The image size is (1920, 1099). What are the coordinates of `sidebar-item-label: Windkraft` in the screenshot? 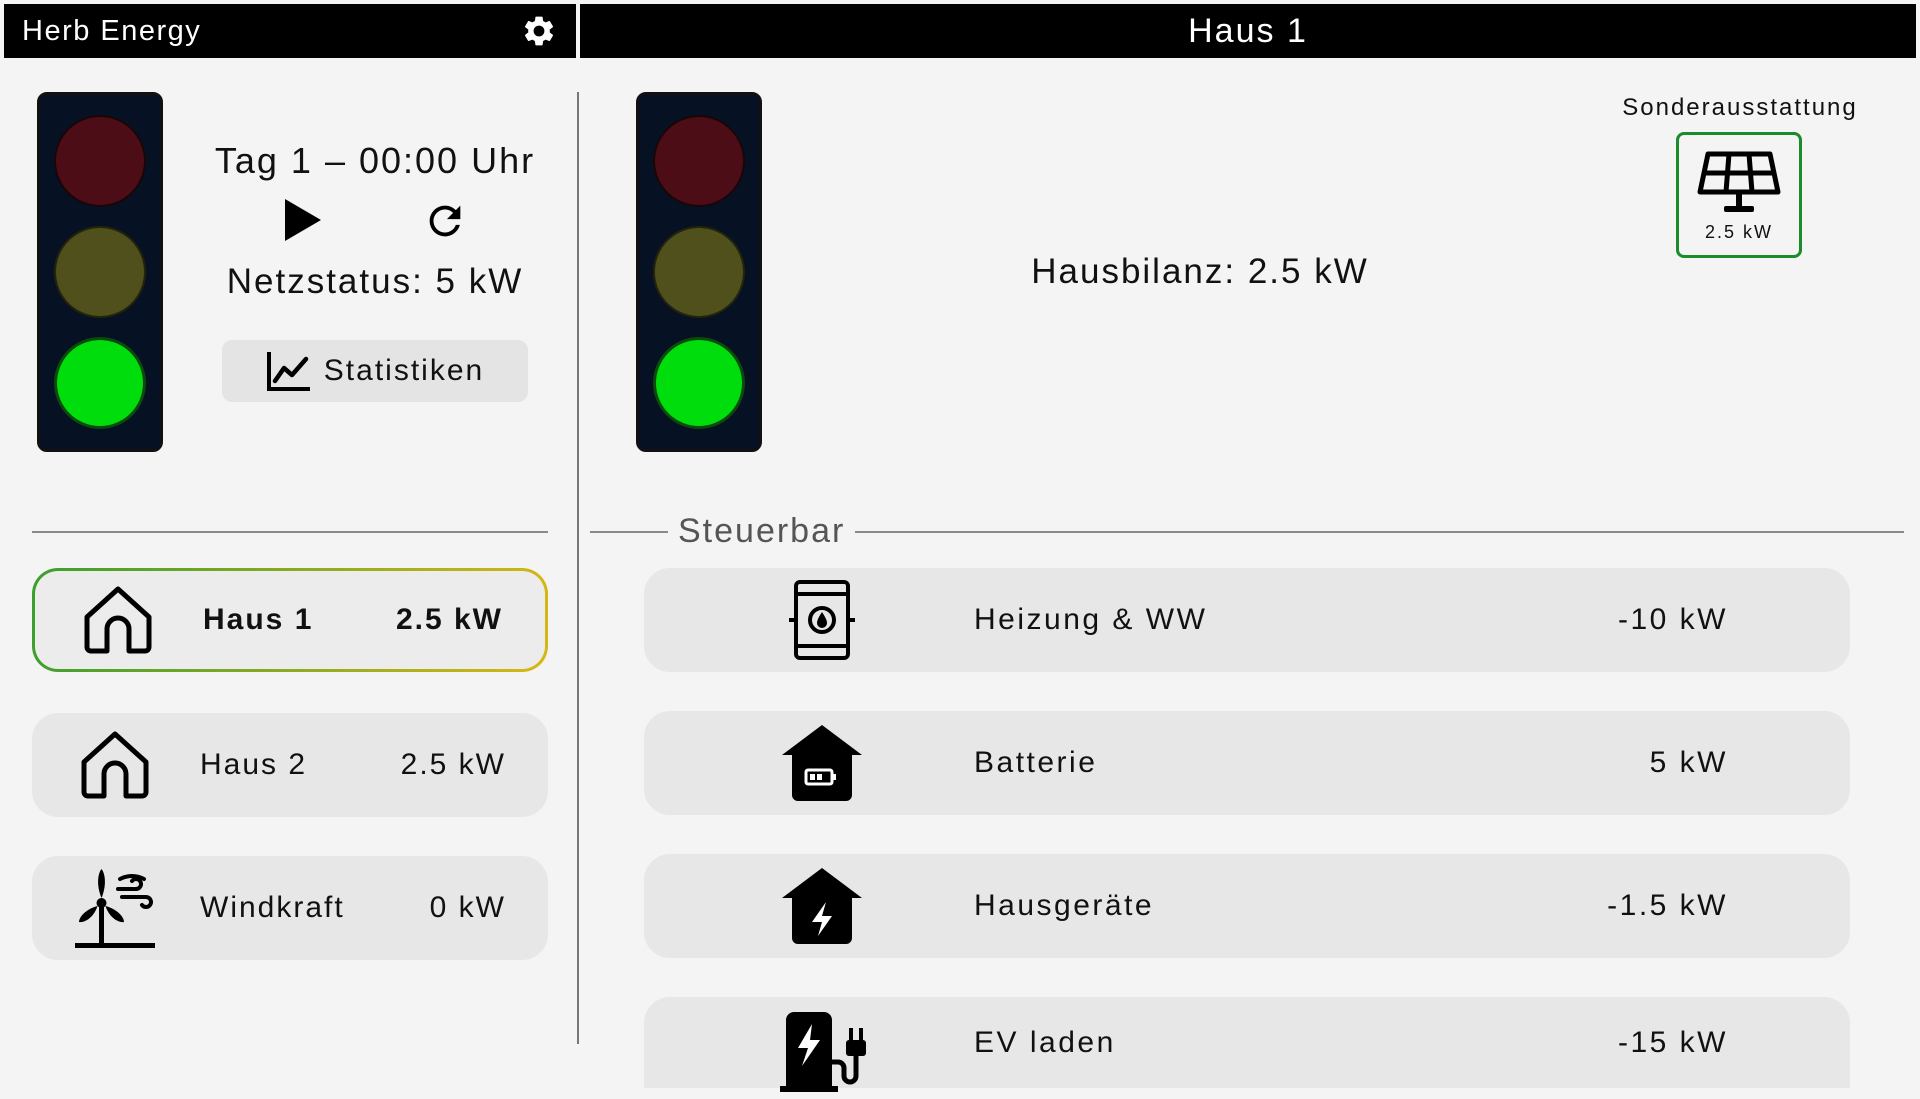 It's located at (272, 907).